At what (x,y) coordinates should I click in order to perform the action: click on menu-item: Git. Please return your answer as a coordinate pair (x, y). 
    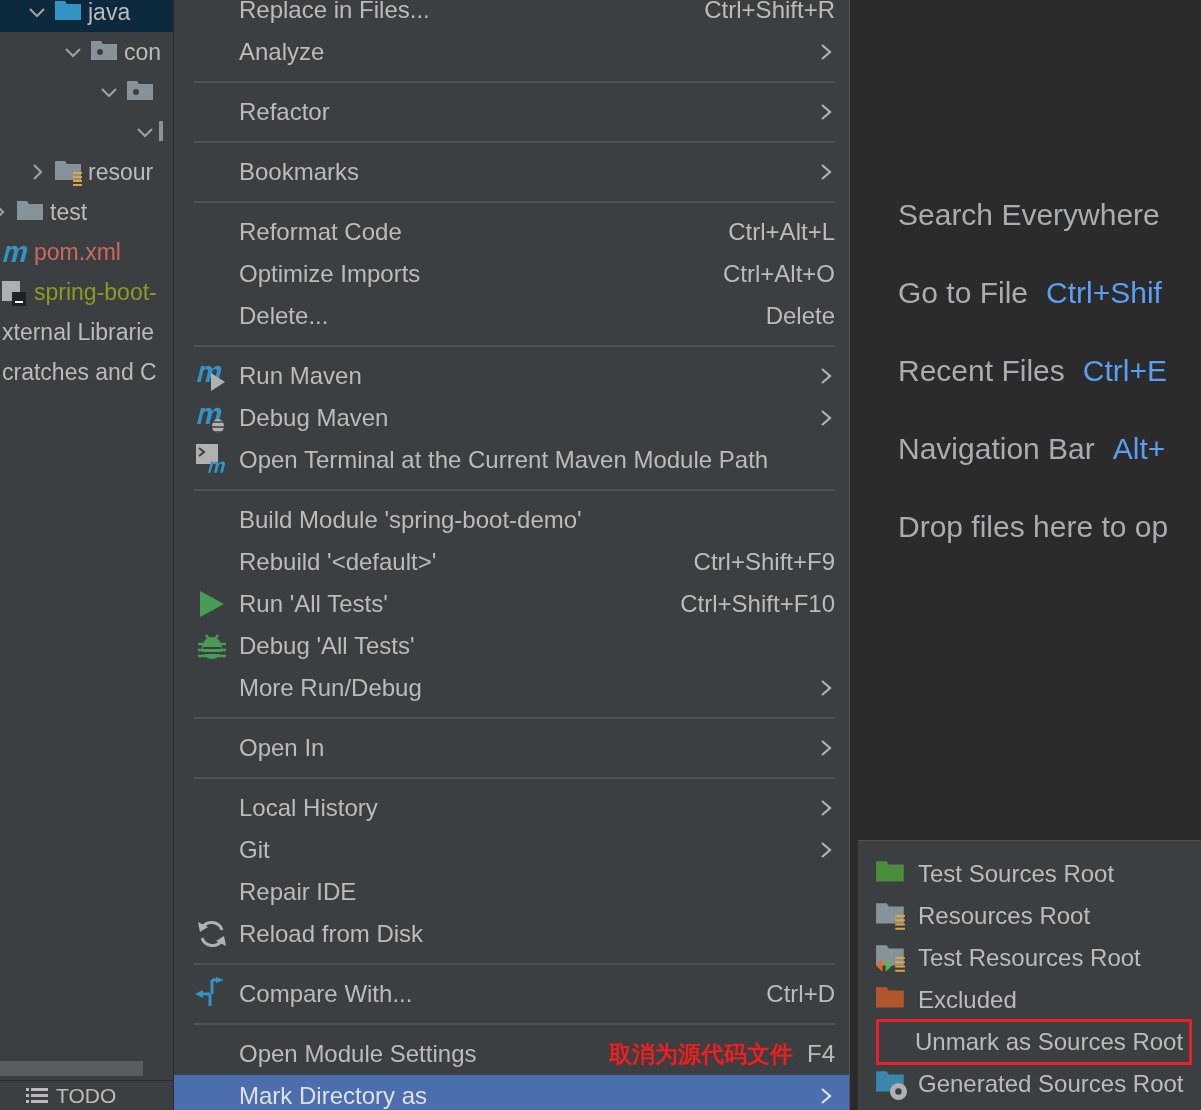
    Looking at the image, I should click on (511, 850).